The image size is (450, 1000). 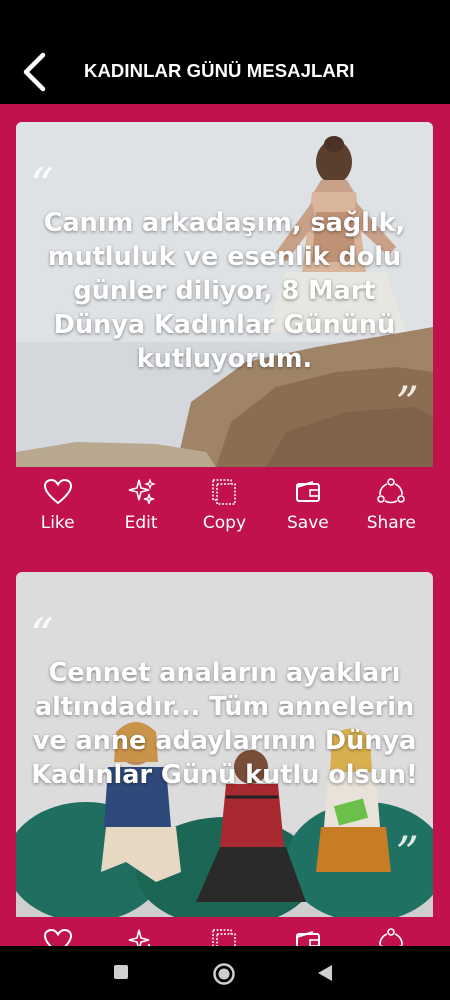 What do you see at coordinates (141, 523) in the screenshot?
I see `edit-label: Edit` at bounding box center [141, 523].